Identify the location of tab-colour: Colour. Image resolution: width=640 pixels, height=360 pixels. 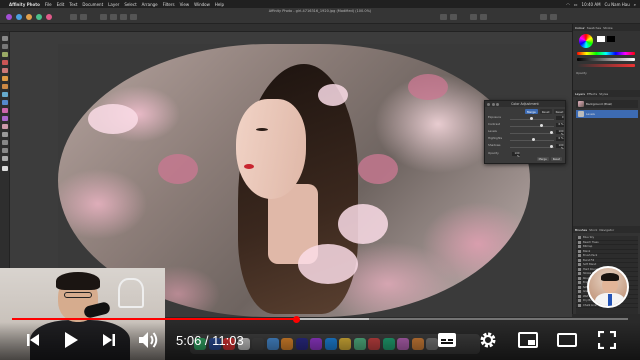
(580, 28).